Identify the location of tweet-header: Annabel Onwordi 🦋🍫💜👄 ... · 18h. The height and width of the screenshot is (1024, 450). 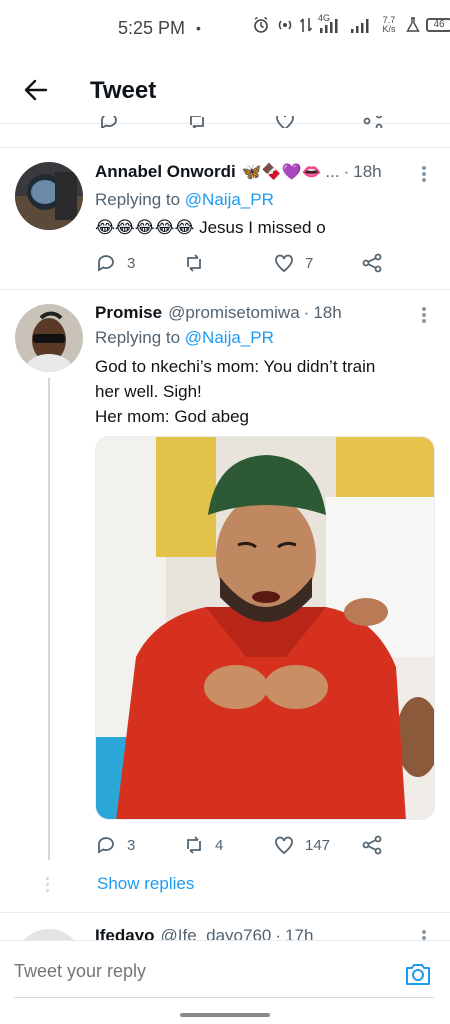
(265, 172).